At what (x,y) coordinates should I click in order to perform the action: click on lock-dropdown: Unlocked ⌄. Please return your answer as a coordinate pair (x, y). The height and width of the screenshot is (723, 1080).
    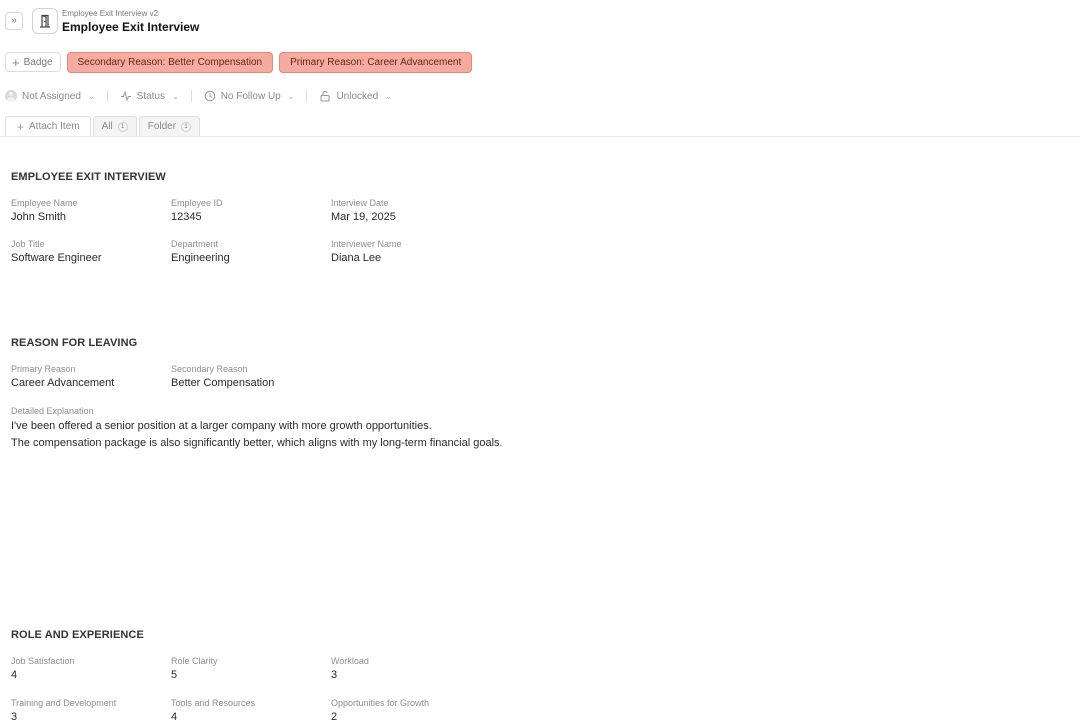
    Looking at the image, I should click on (355, 96).